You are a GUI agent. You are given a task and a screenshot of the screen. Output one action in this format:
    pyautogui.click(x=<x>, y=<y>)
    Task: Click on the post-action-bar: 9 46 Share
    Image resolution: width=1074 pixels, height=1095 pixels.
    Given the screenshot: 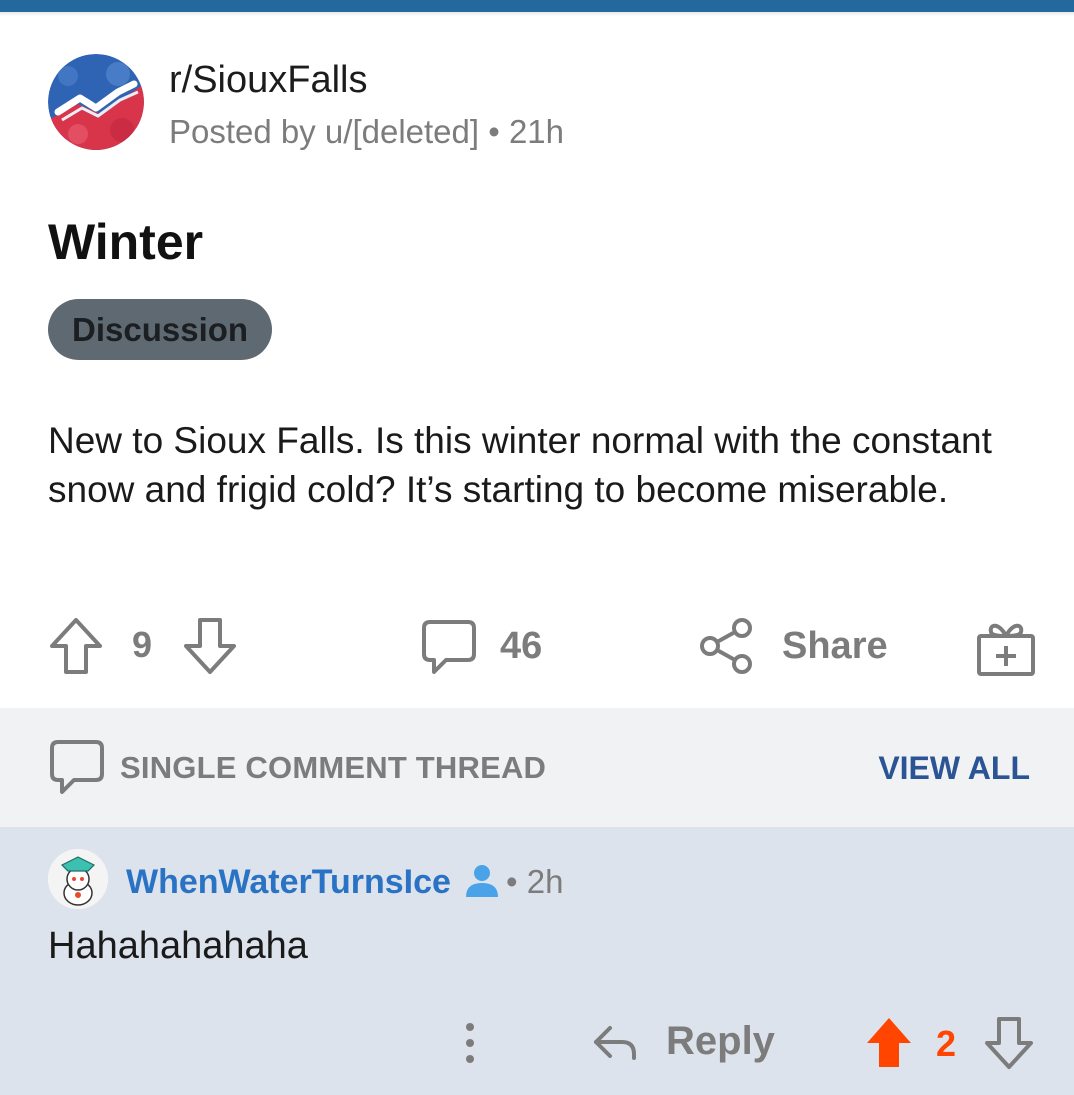 What is the action you would take?
    pyautogui.click(x=537, y=649)
    